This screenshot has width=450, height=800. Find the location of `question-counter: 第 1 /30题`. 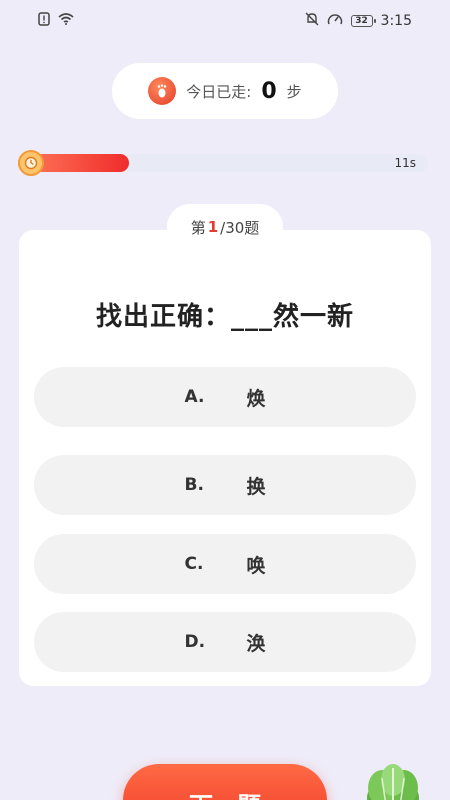

question-counter: 第 1 /30题 is located at coordinates (225, 227).